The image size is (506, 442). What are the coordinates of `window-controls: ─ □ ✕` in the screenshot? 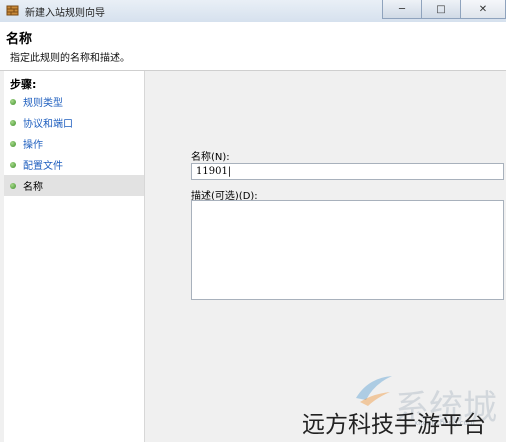 It's located at (444, 9).